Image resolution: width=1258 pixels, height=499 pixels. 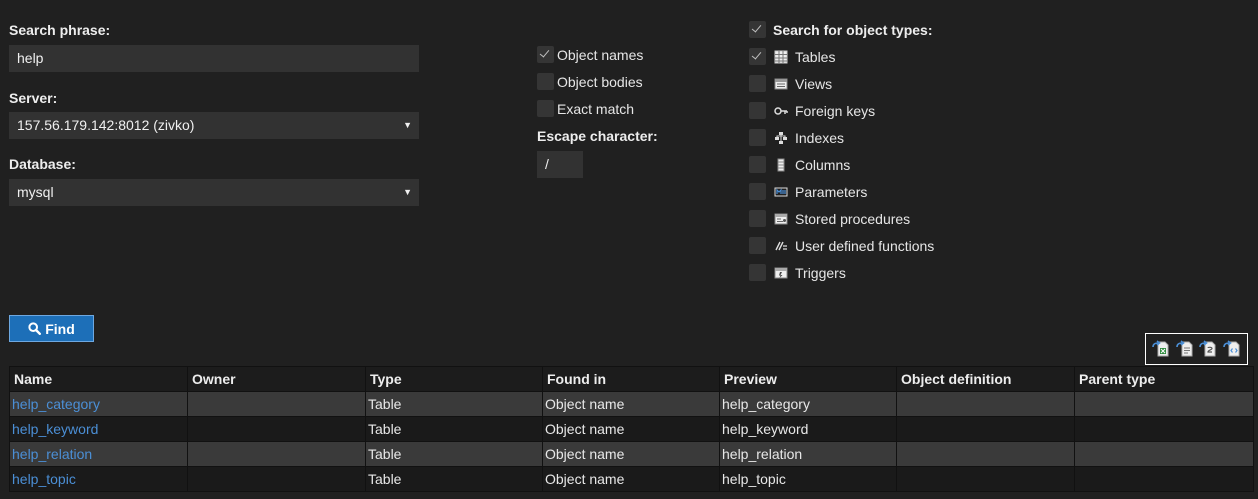 I want to click on object-bodies-checkbox, so click(x=545, y=81).